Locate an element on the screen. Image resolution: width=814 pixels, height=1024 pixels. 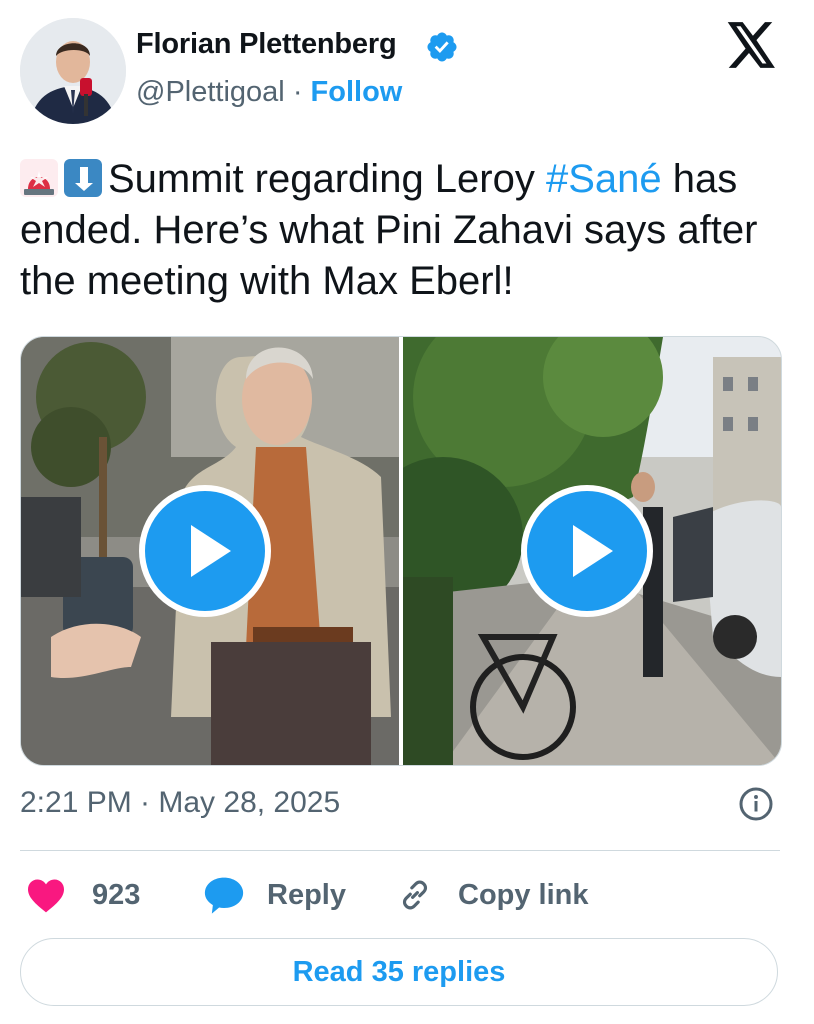
tweet-text-intro: Summit regarding Leroy is located at coordinates (327, 179).